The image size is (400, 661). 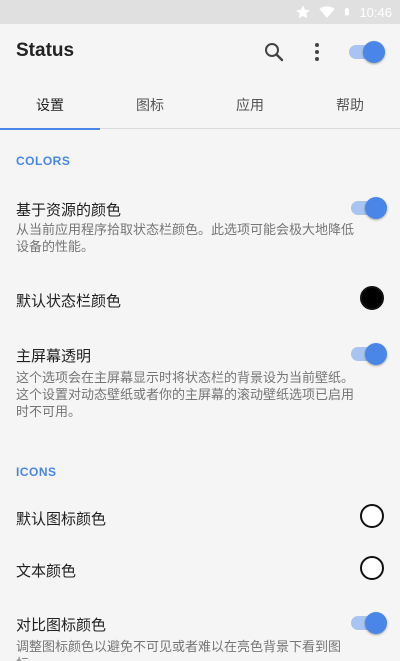 What do you see at coordinates (372, 298) in the screenshot?
I see `color-swatch-black` at bounding box center [372, 298].